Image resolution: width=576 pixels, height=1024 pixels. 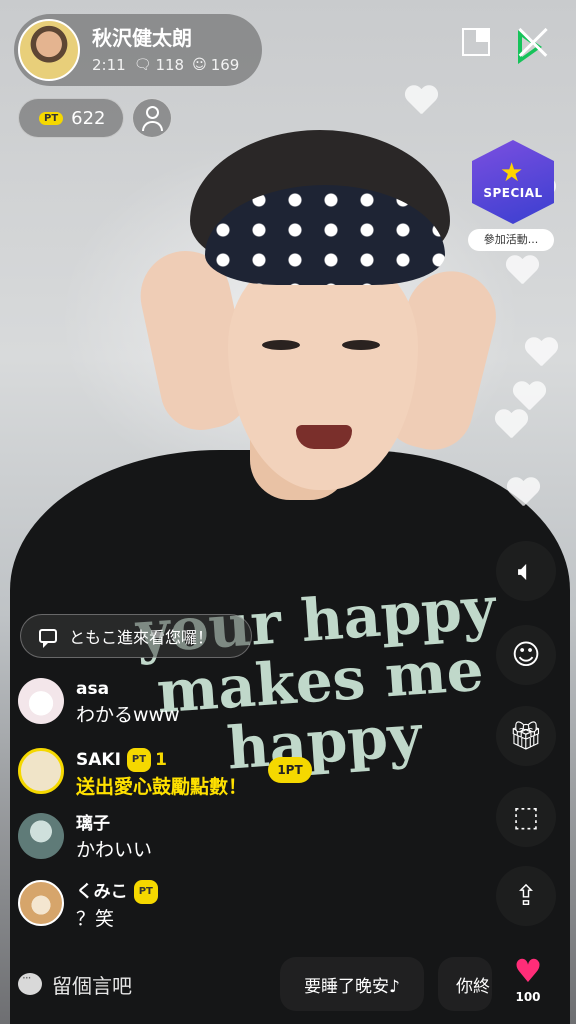 I want to click on chat-message-content: SAKI PT 1 送出愛心鼓勵點數！, so click(x=161, y=774).